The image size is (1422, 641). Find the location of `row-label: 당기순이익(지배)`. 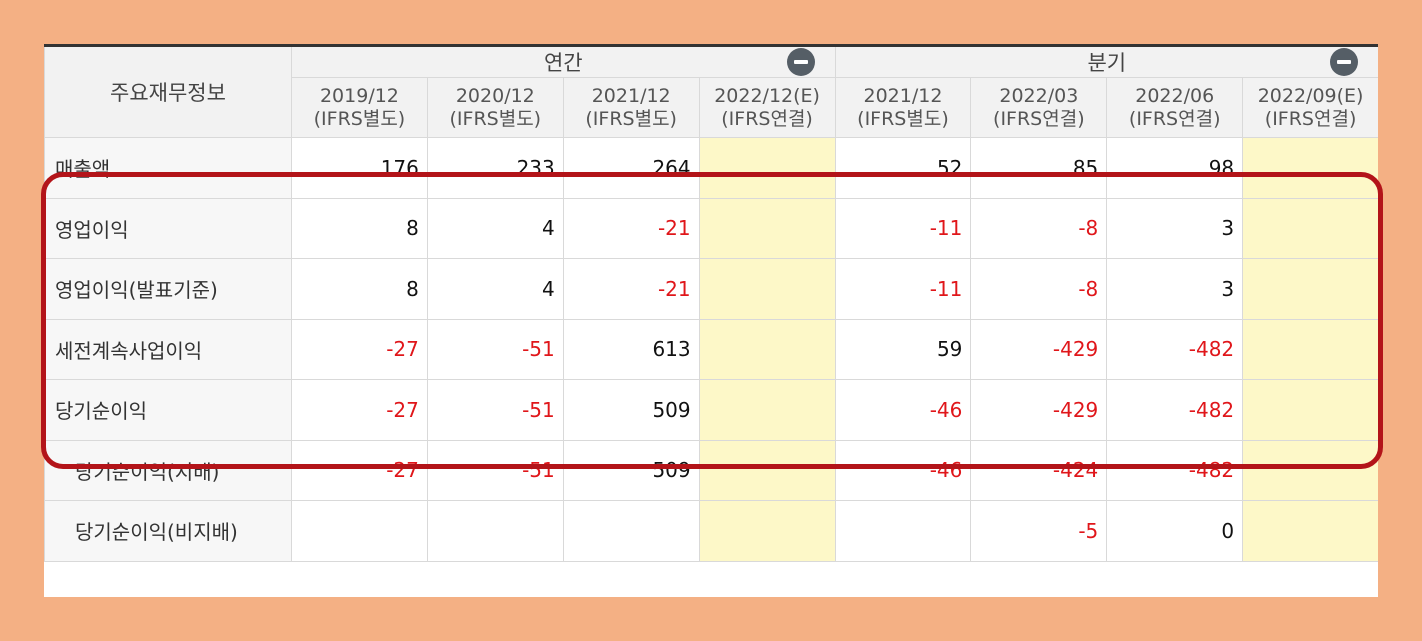

row-label: 당기순이익(지배) is located at coordinates (168, 470).